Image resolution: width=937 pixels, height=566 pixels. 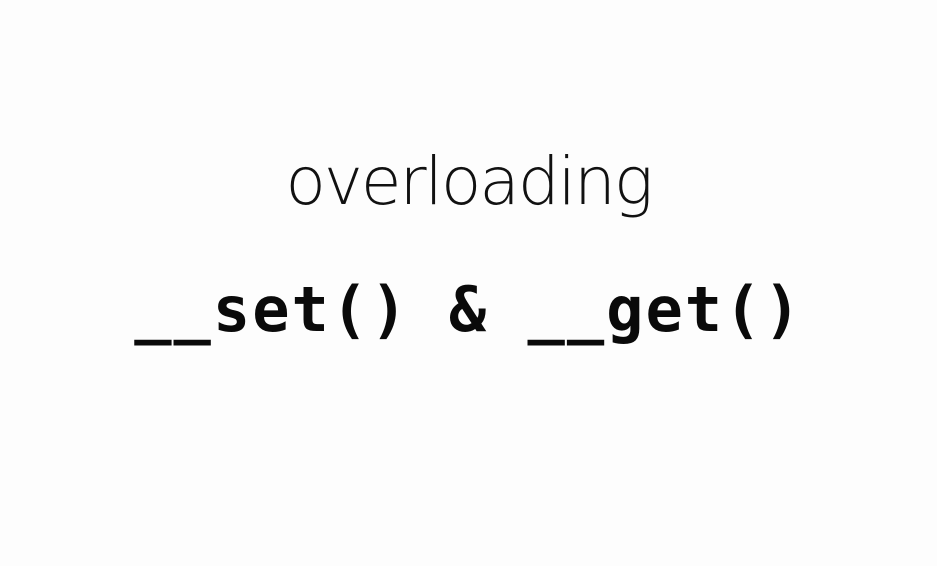 I want to click on slide-title: overloading, so click(x=469, y=181).